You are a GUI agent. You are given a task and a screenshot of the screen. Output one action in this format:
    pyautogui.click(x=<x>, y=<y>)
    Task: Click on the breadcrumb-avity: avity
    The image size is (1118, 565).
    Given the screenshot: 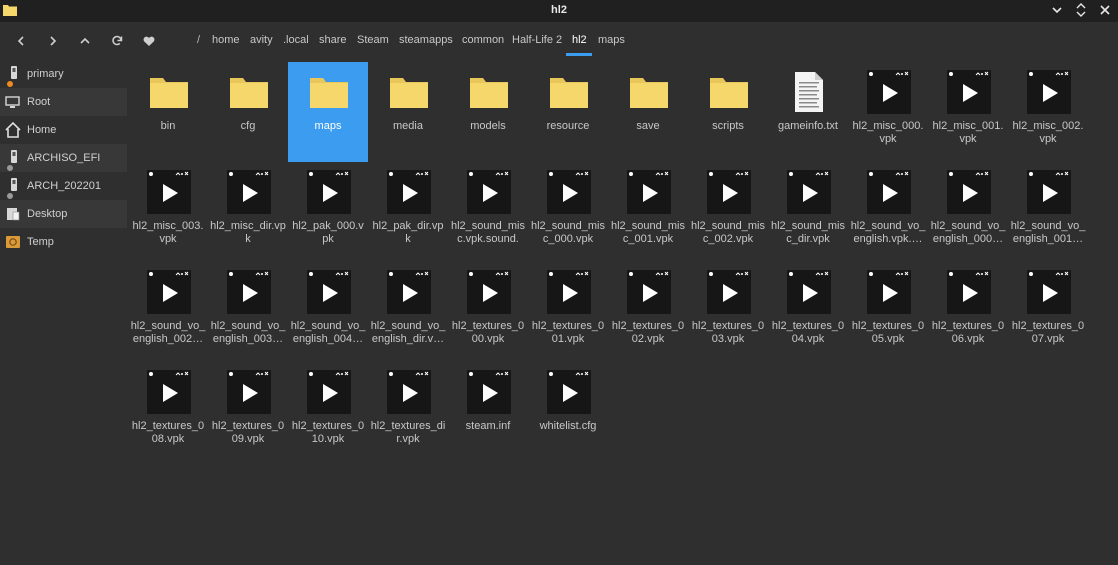 What is the action you would take?
    pyautogui.click(x=261, y=40)
    